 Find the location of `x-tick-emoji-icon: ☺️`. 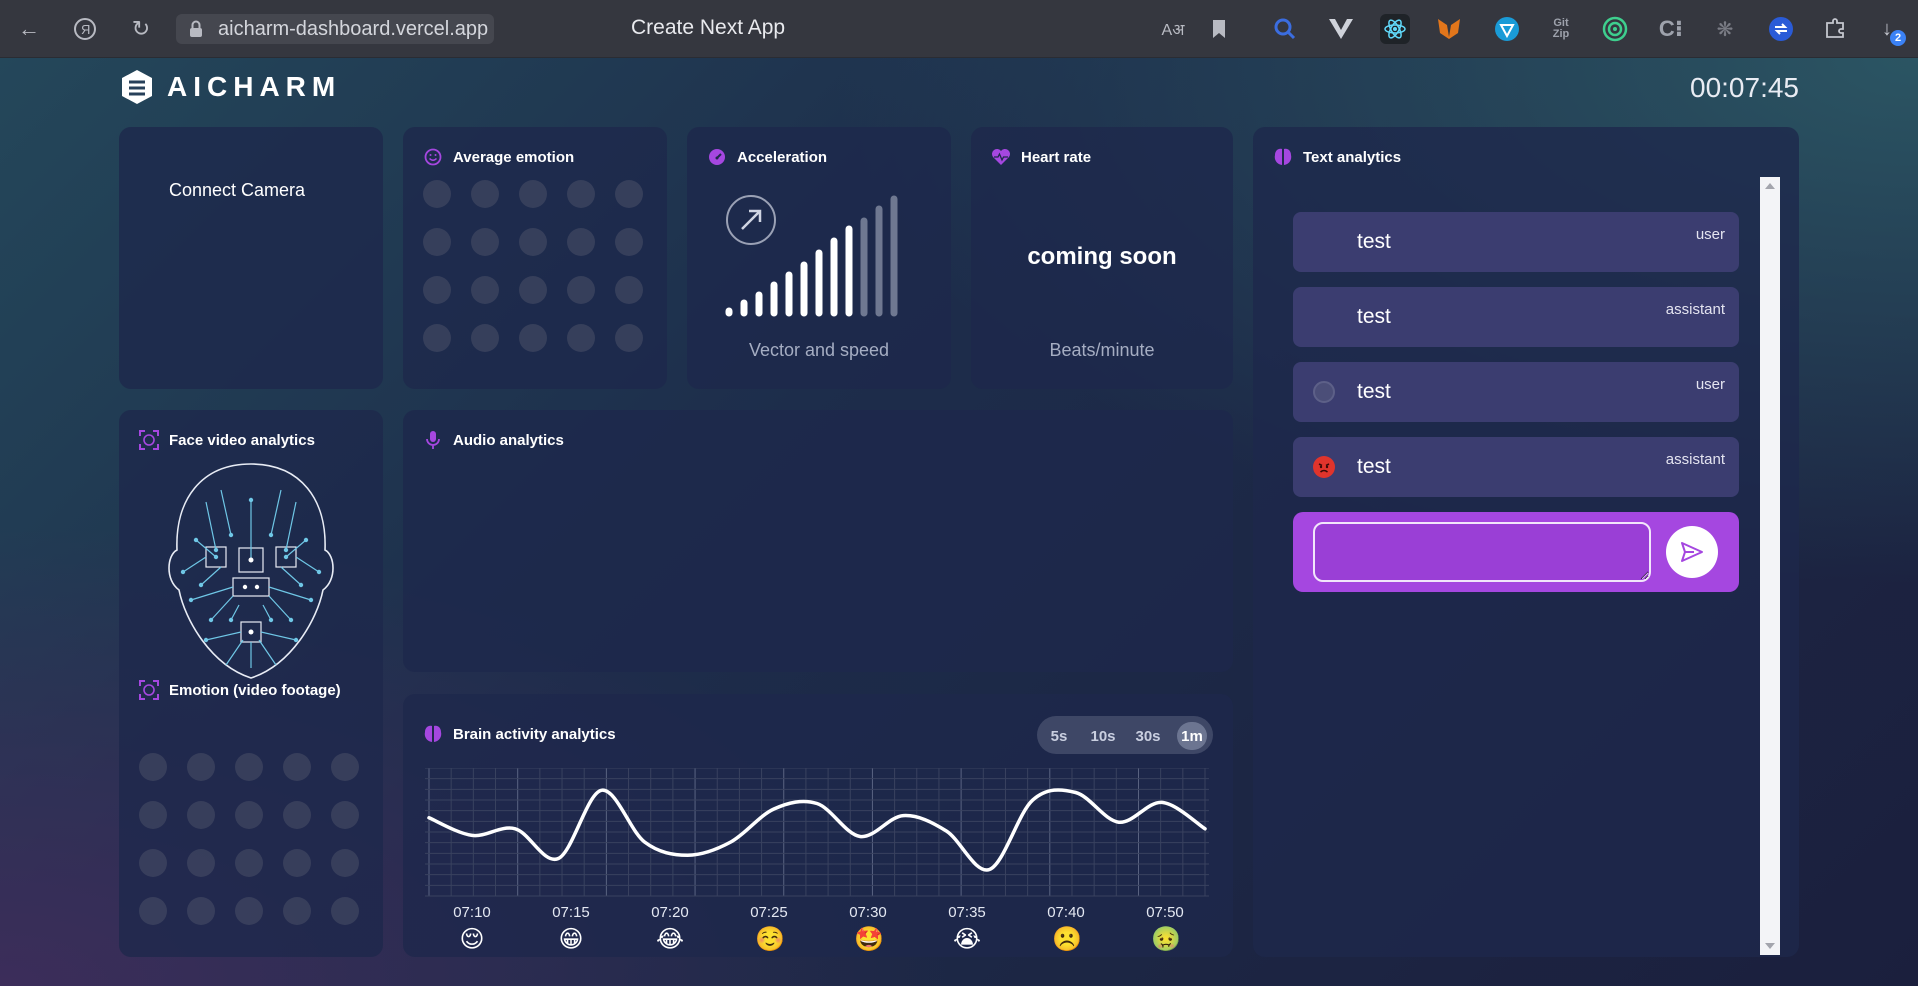

x-tick-emoji-icon: ☺️ is located at coordinates (770, 939).